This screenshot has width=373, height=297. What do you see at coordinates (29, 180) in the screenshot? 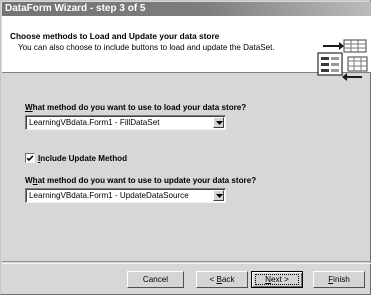
I see `update-method-label-prefix: W` at bounding box center [29, 180].